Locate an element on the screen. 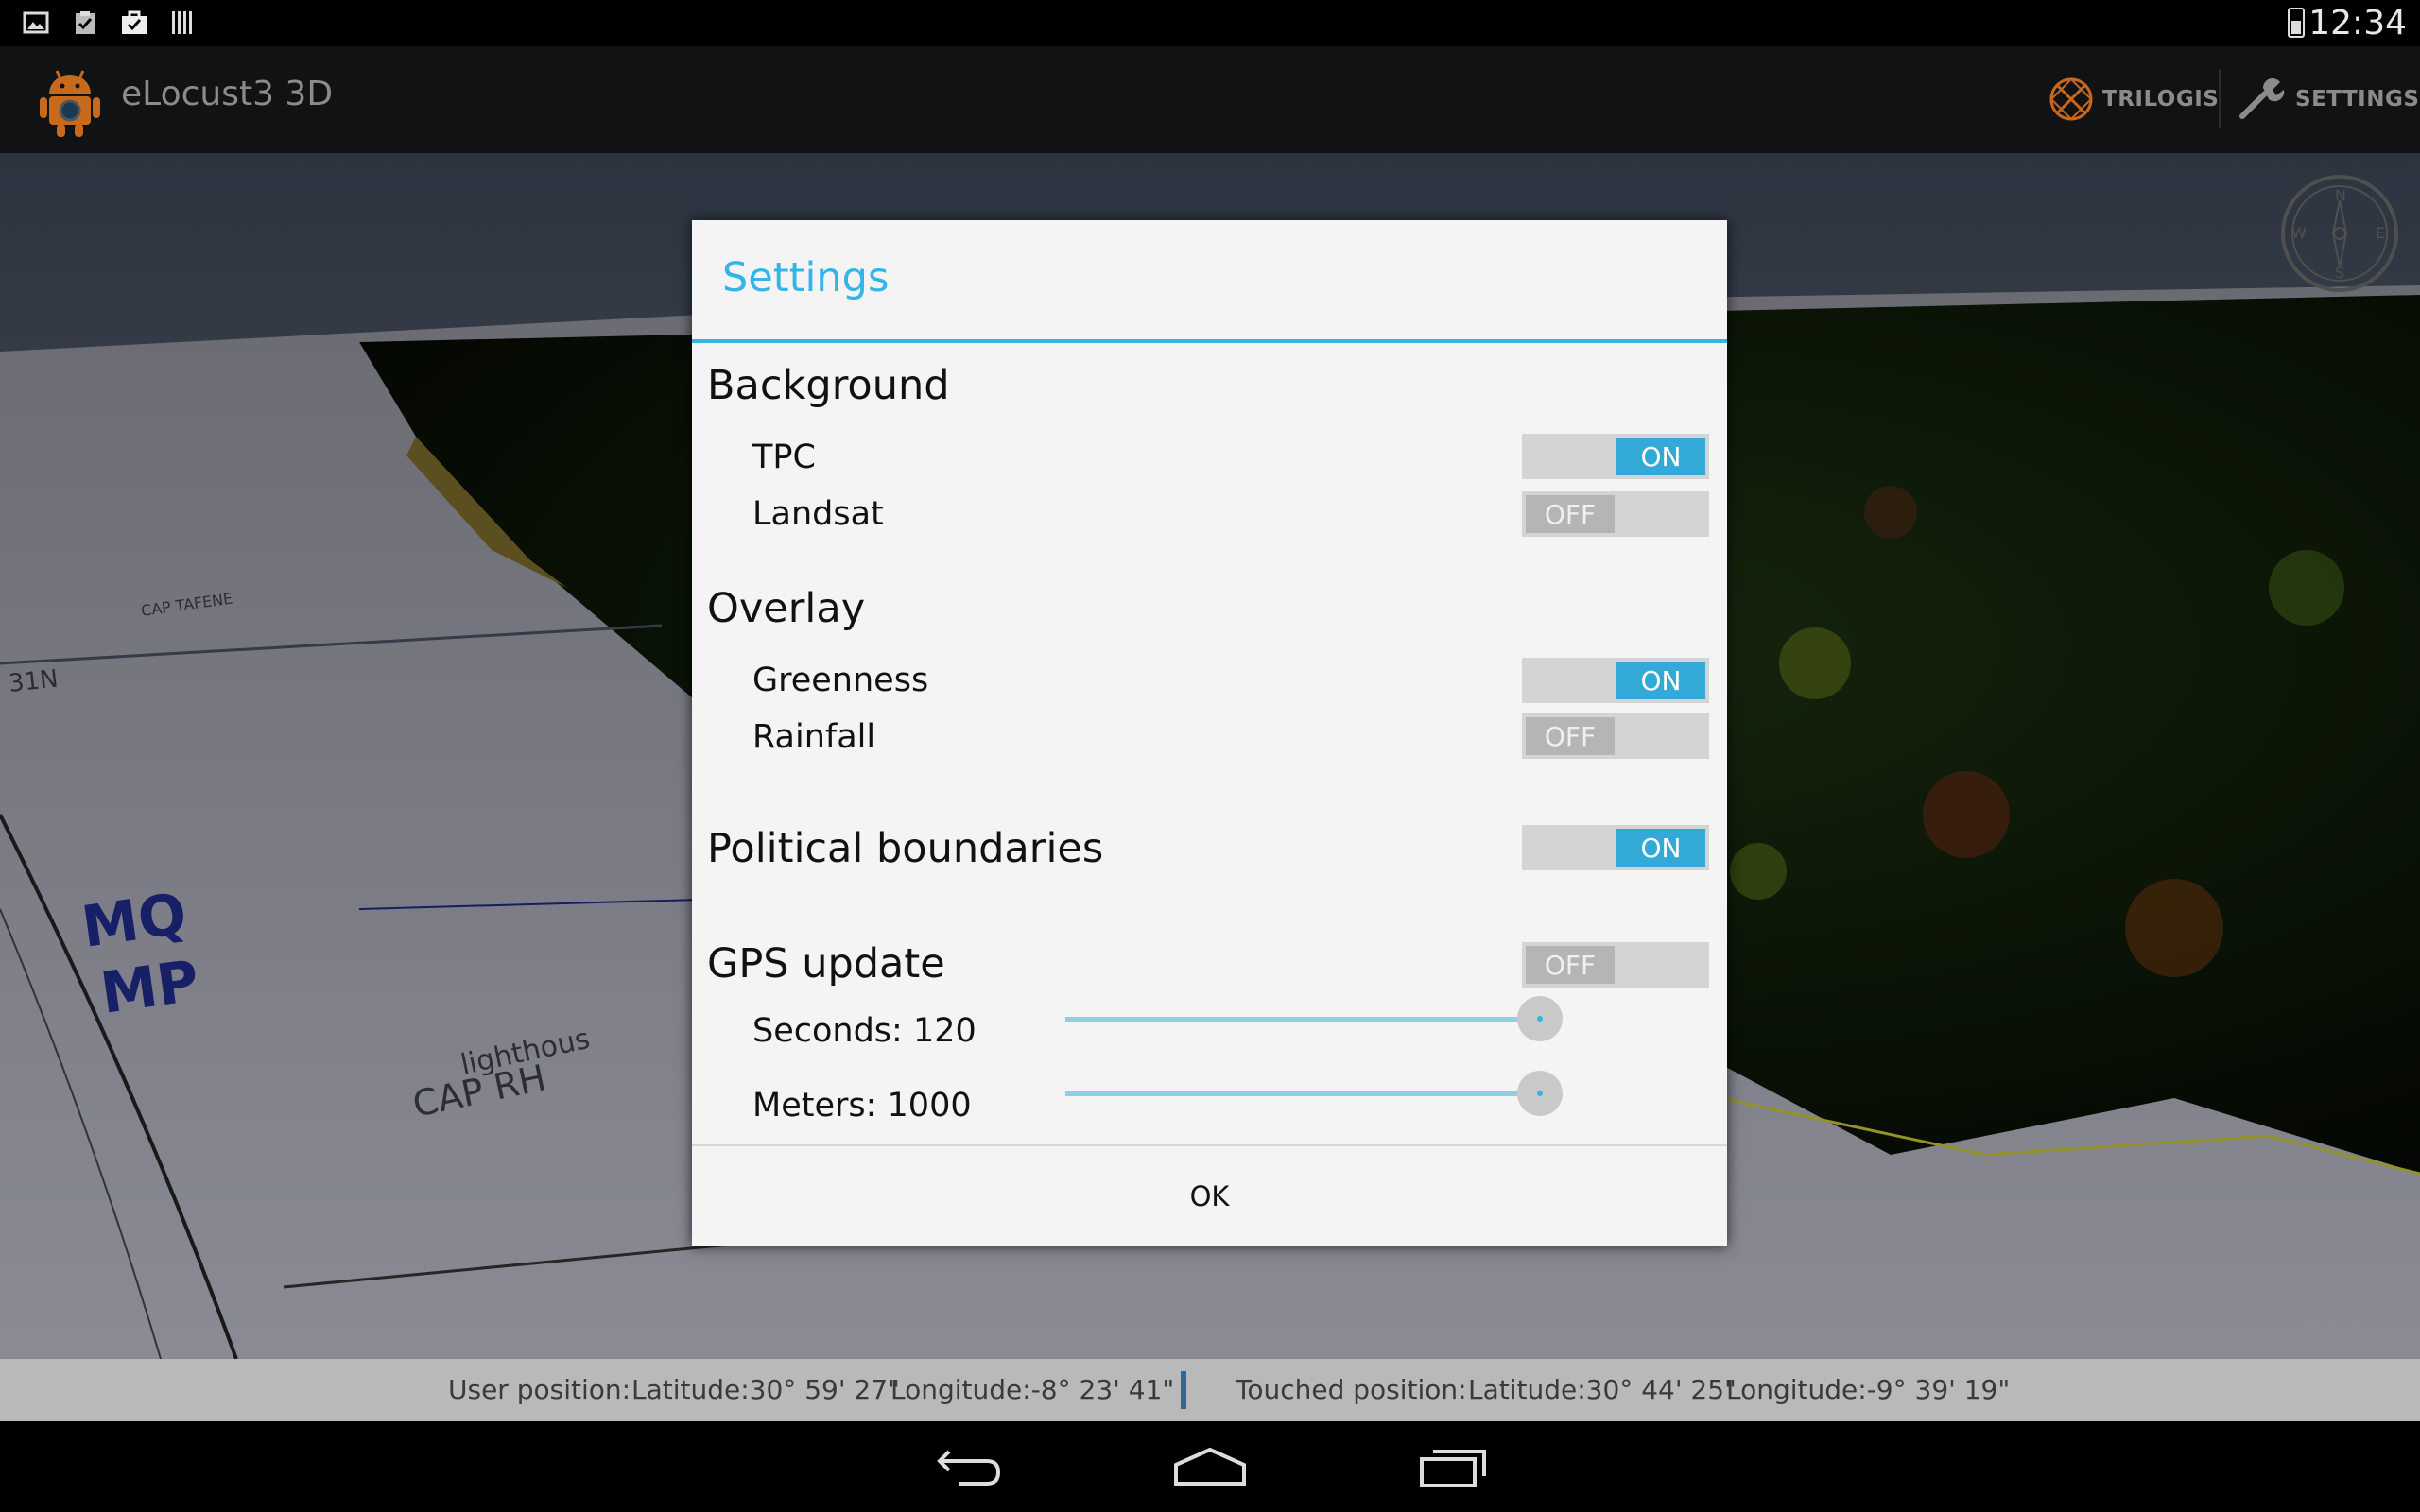 The height and width of the screenshot is (1512, 2420). gps-update-label: GPS update is located at coordinates (826, 964).